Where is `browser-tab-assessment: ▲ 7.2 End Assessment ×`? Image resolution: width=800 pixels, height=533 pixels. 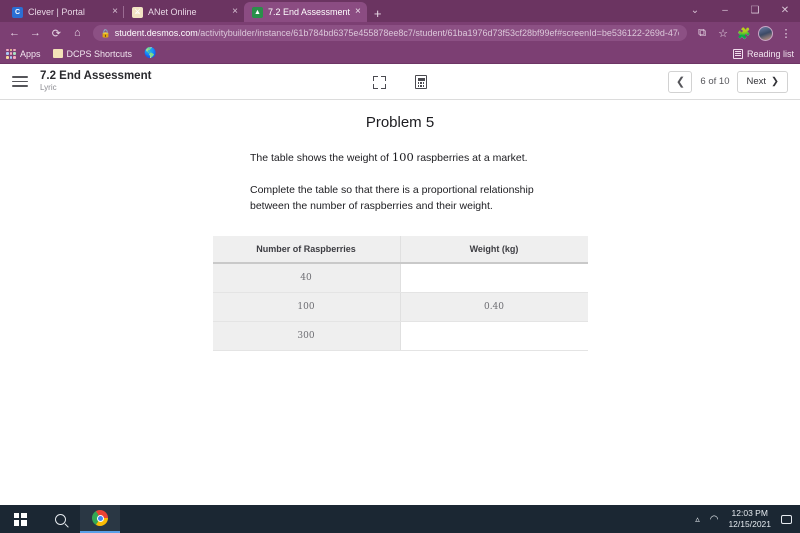
browser-tab-assessment: ▲ 7.2 End Assessment × is located at coordinates (305, 12).